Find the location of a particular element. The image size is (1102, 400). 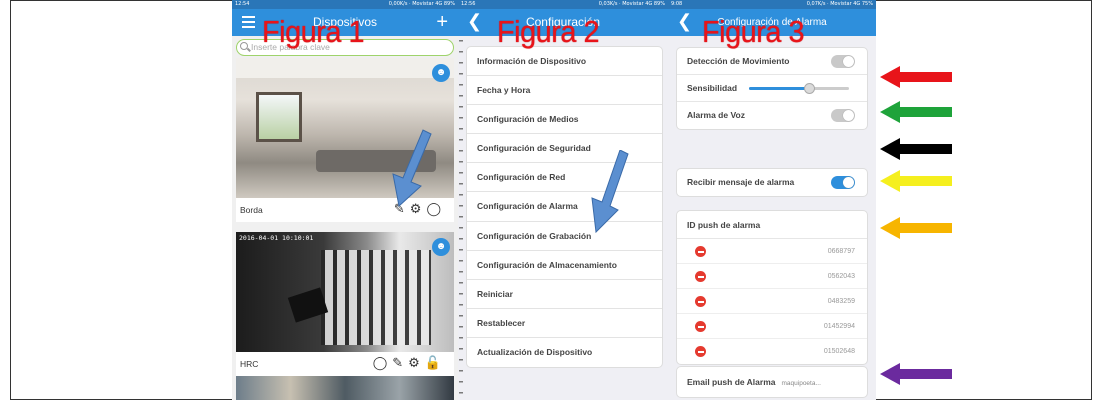

push-id-header: ID push de alarma is located at coordinates (772, 225).